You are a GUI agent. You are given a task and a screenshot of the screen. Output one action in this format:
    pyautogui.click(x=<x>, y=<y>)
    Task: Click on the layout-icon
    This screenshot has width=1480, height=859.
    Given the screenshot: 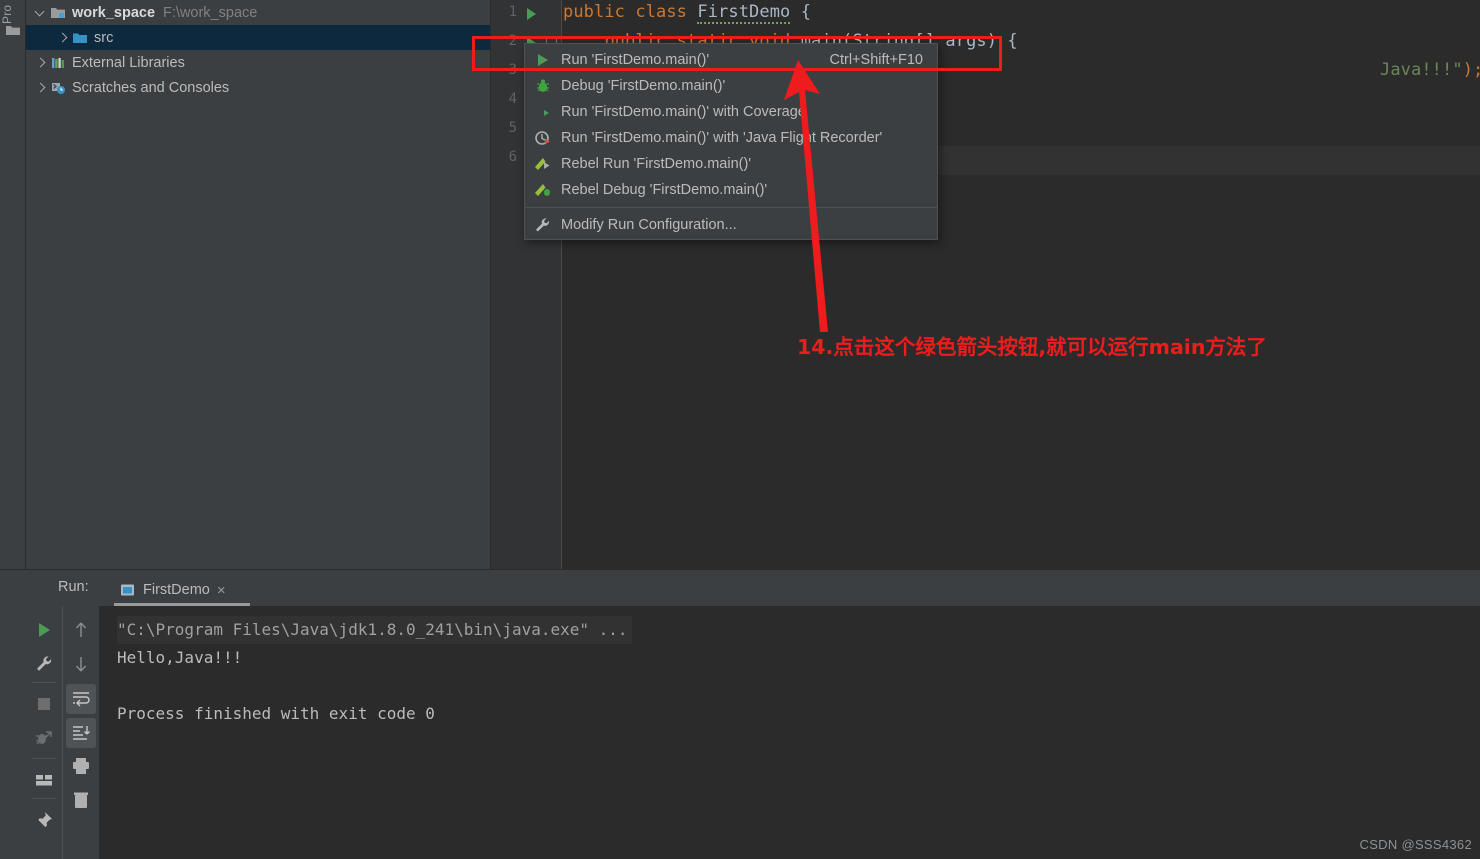 What is the action you would take?
    pyautogui.click(x=44, y=780)
    